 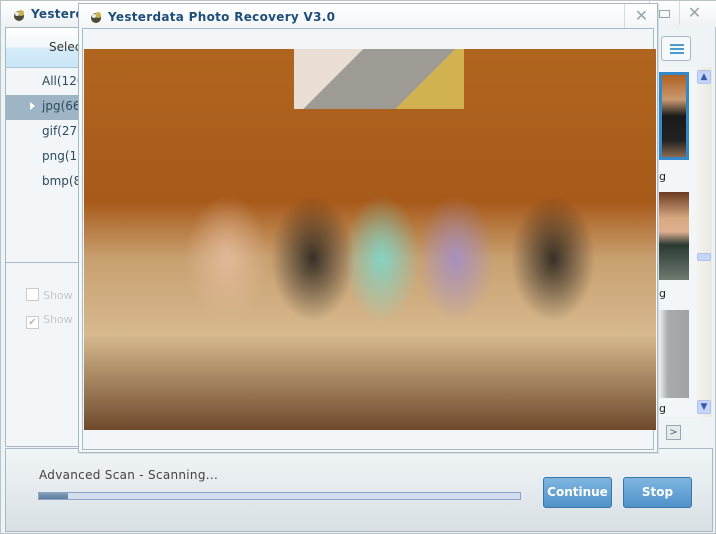 What do you see at coordinates (368, 16) in the screenshot?
I see `preview-title-bar: Yesterdata Photo Recovery V3.0 ✕` at bounding box center [368, 16].